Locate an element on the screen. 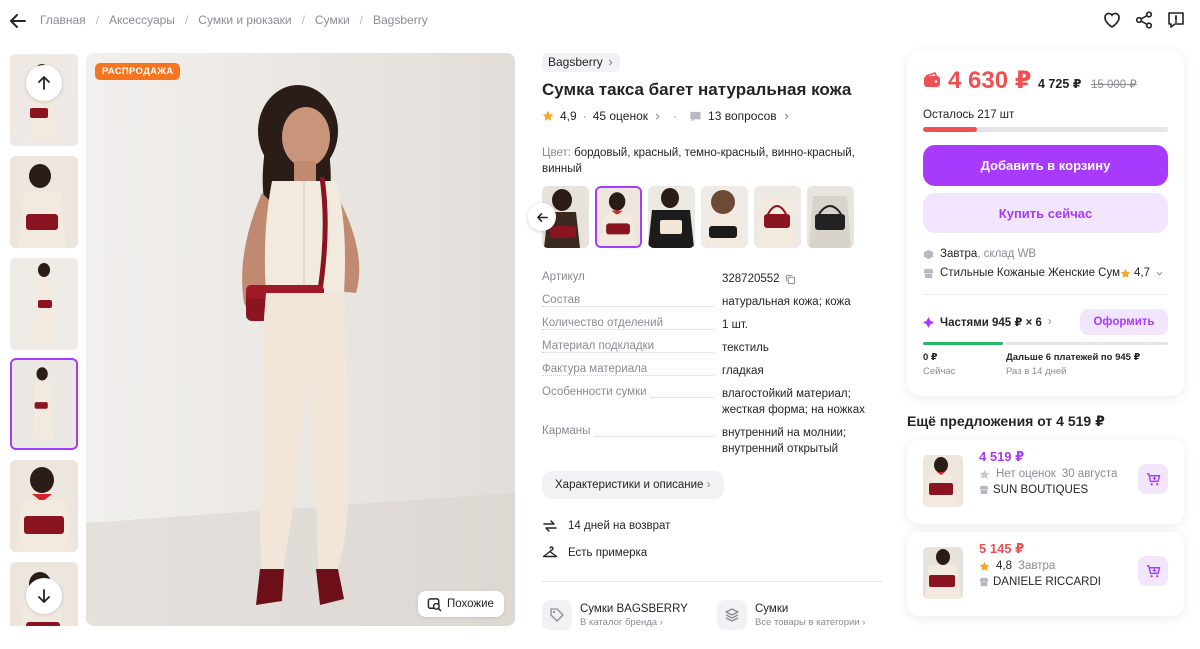 The height and width of the screenshot is (649, 1200). category-sub: Все товары в категории is located at coordinates (807, 622).